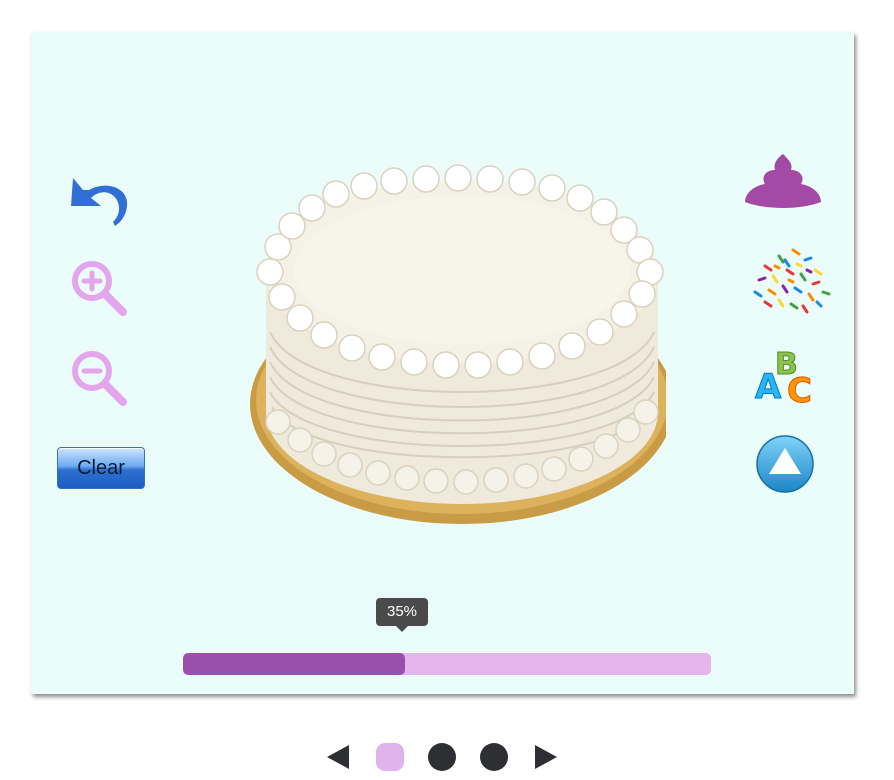 Image resolution: width=894 pixels, height=780 pixels. I want to click on progress-fill, so click(294, 664).